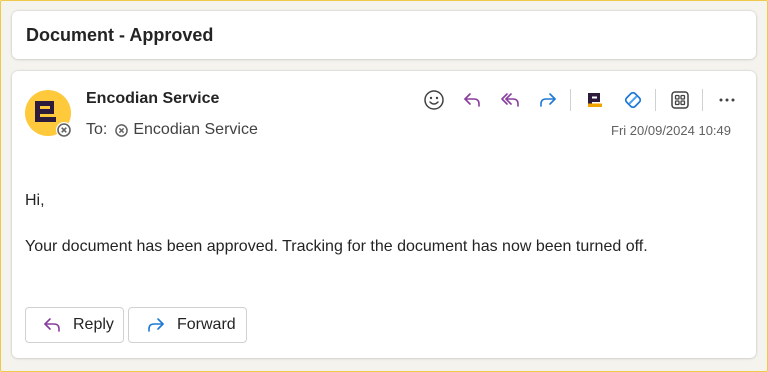 Image resolution: width=768 pixels, height=372 pixels. Describe the element at coordinates (93, 324) in the screenshot. I see `reply-label: Reply` at that location.